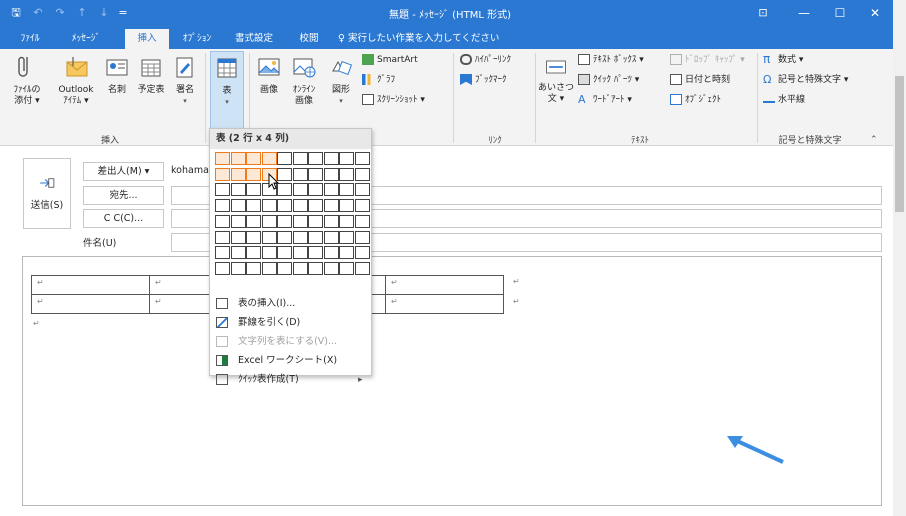 This screenshot has height=516, width=906. Describe the element at coordinates (393, 100) in the screenshot. I see `screenshot-button: ｽｸﾘｰﾝｼｮｯﾄ ▾` at that location.